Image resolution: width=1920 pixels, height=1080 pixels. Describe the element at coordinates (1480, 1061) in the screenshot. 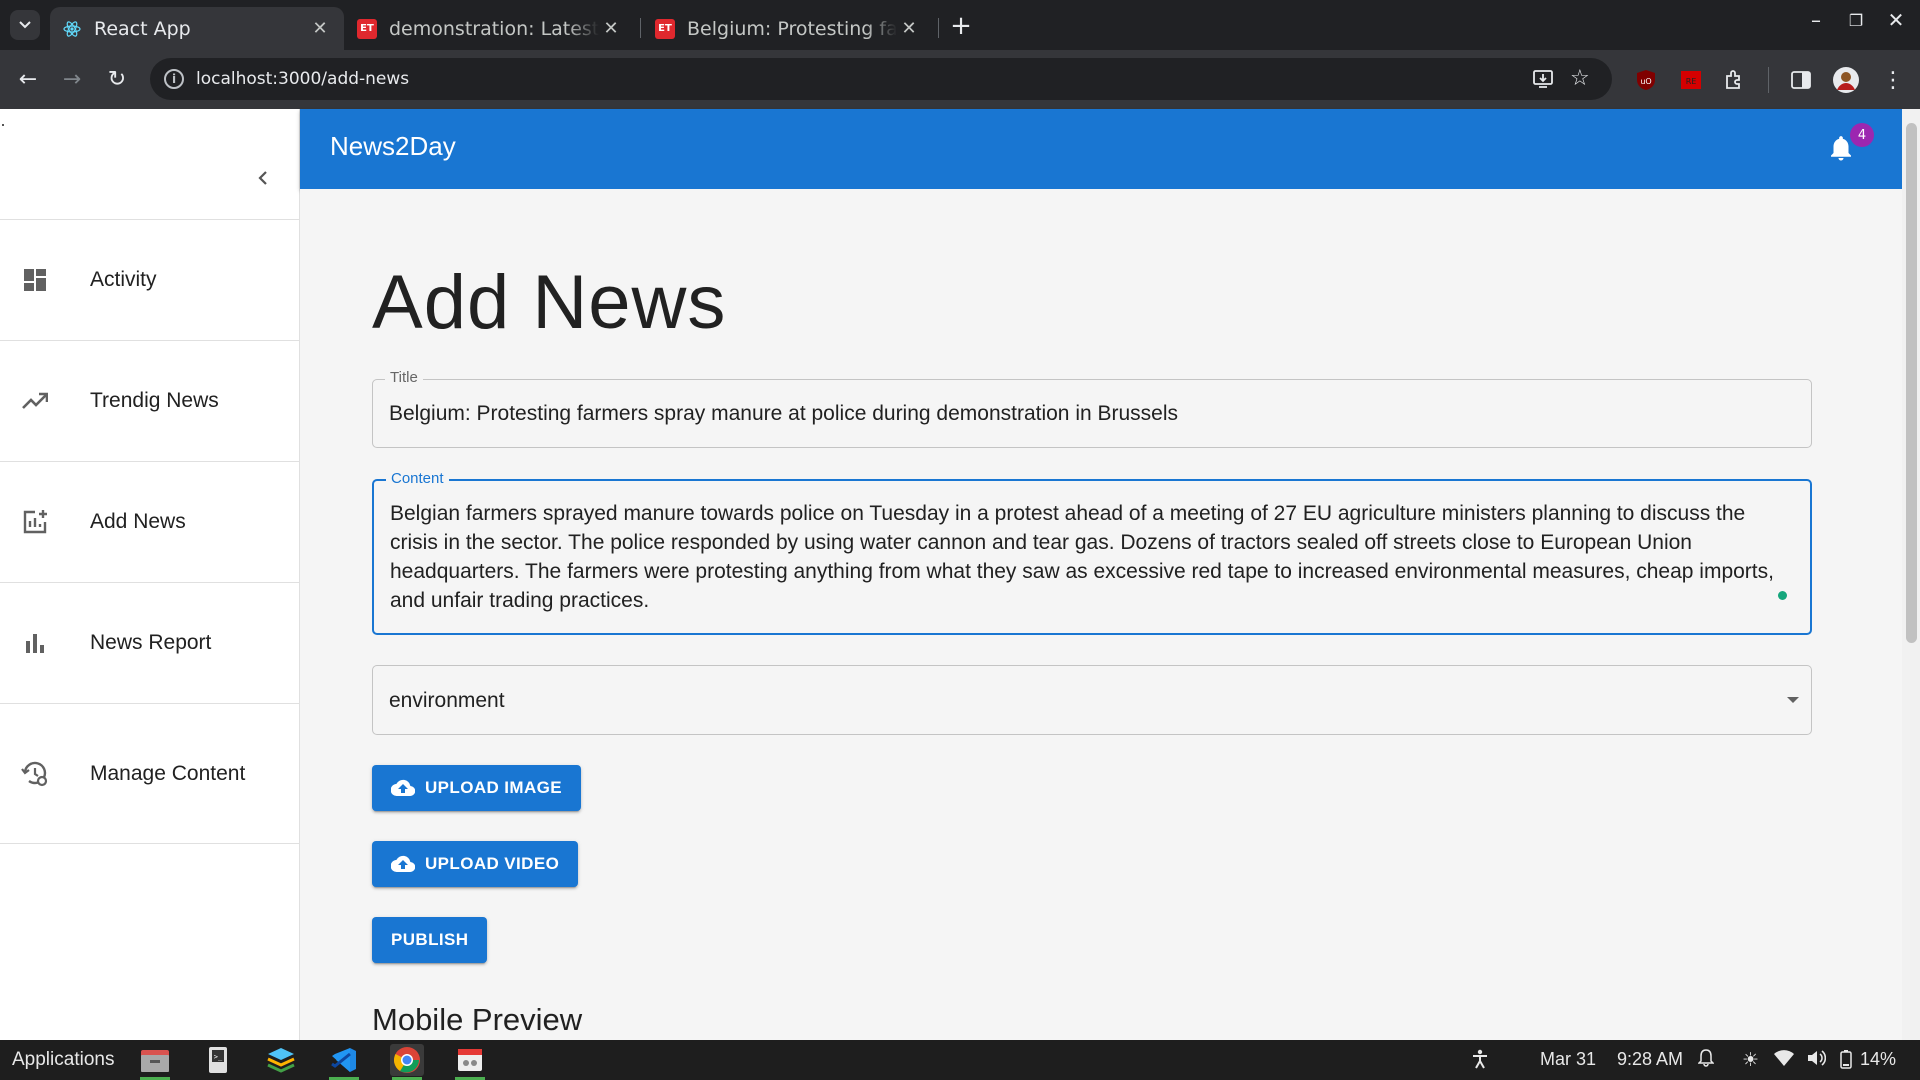

I see `accessibility-icon` at that location.